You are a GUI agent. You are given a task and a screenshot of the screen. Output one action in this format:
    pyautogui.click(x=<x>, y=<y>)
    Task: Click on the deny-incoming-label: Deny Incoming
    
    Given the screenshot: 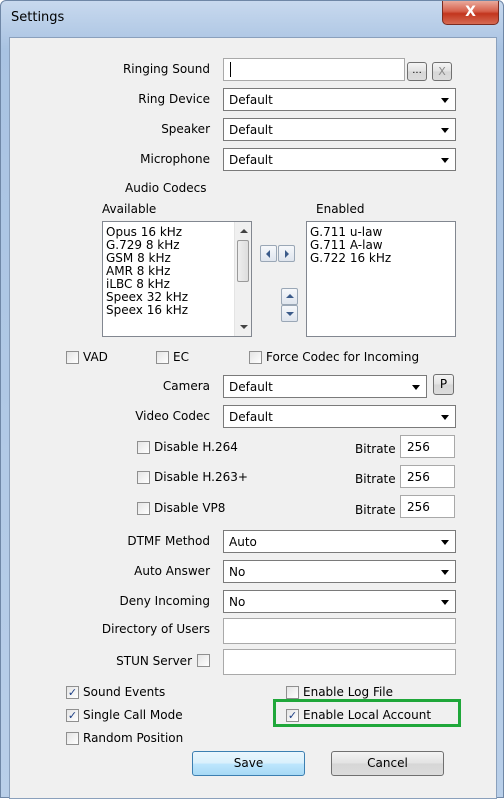 What is the action you would take?
    pyautogui.click(x=164, y=601)
    